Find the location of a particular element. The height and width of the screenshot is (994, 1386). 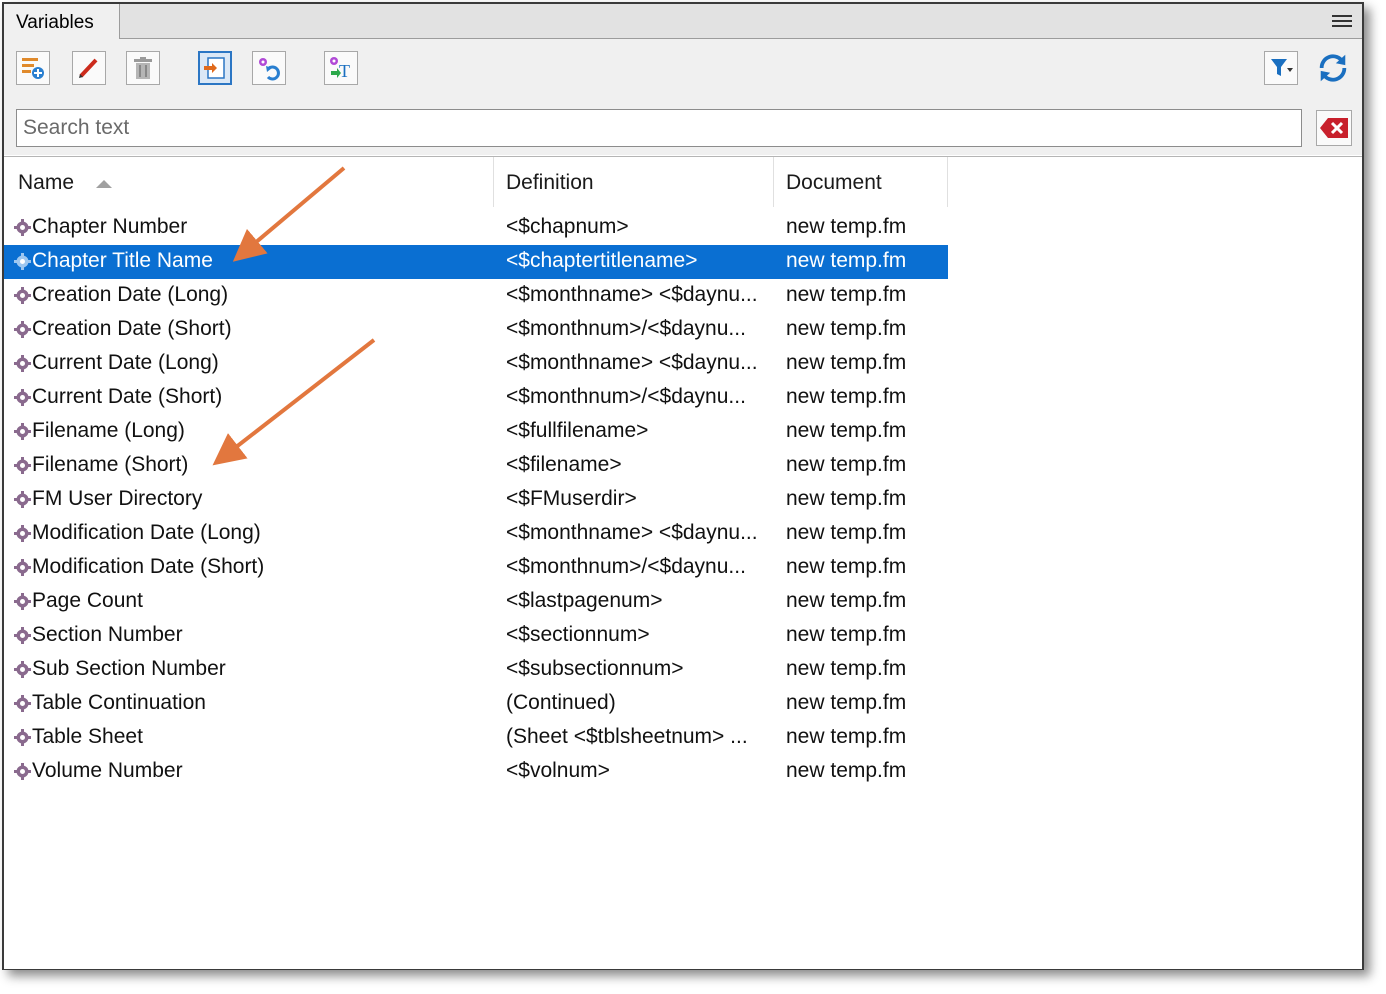

variable-definition: <$chapnum> is located at coordinates (567, 226).